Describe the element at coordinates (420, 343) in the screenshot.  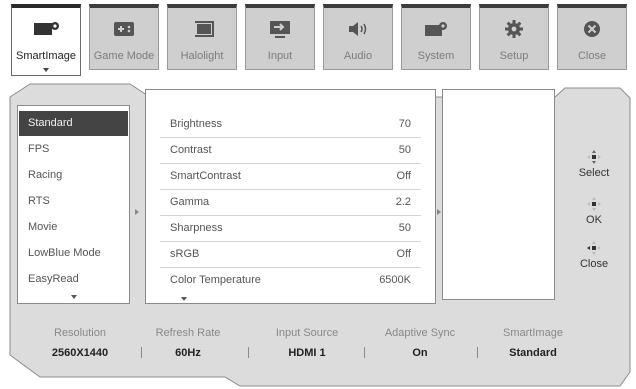
I see `status-adaptive-sync: Adaptive Sync On` at that location.